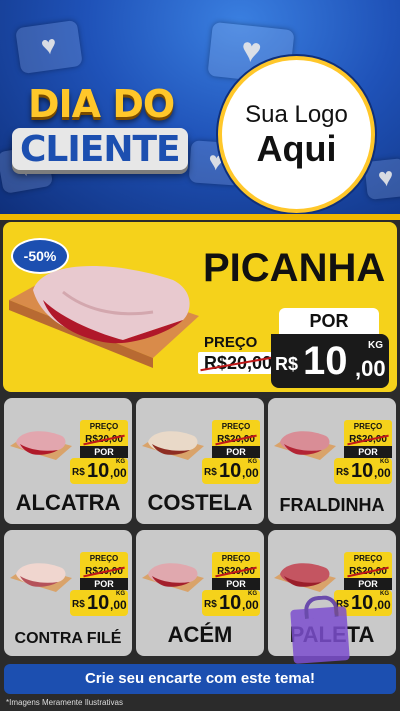 The height and width of the screenshot is (711, 400). Describe the element at coordinates (332, 505) in the screenshot. I see `product-name: FRALDINHA` at that location.